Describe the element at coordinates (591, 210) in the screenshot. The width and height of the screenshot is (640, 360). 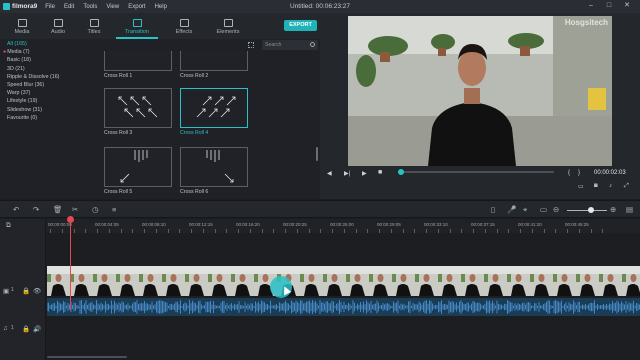
I see `zoom-slider-handle` at that location.